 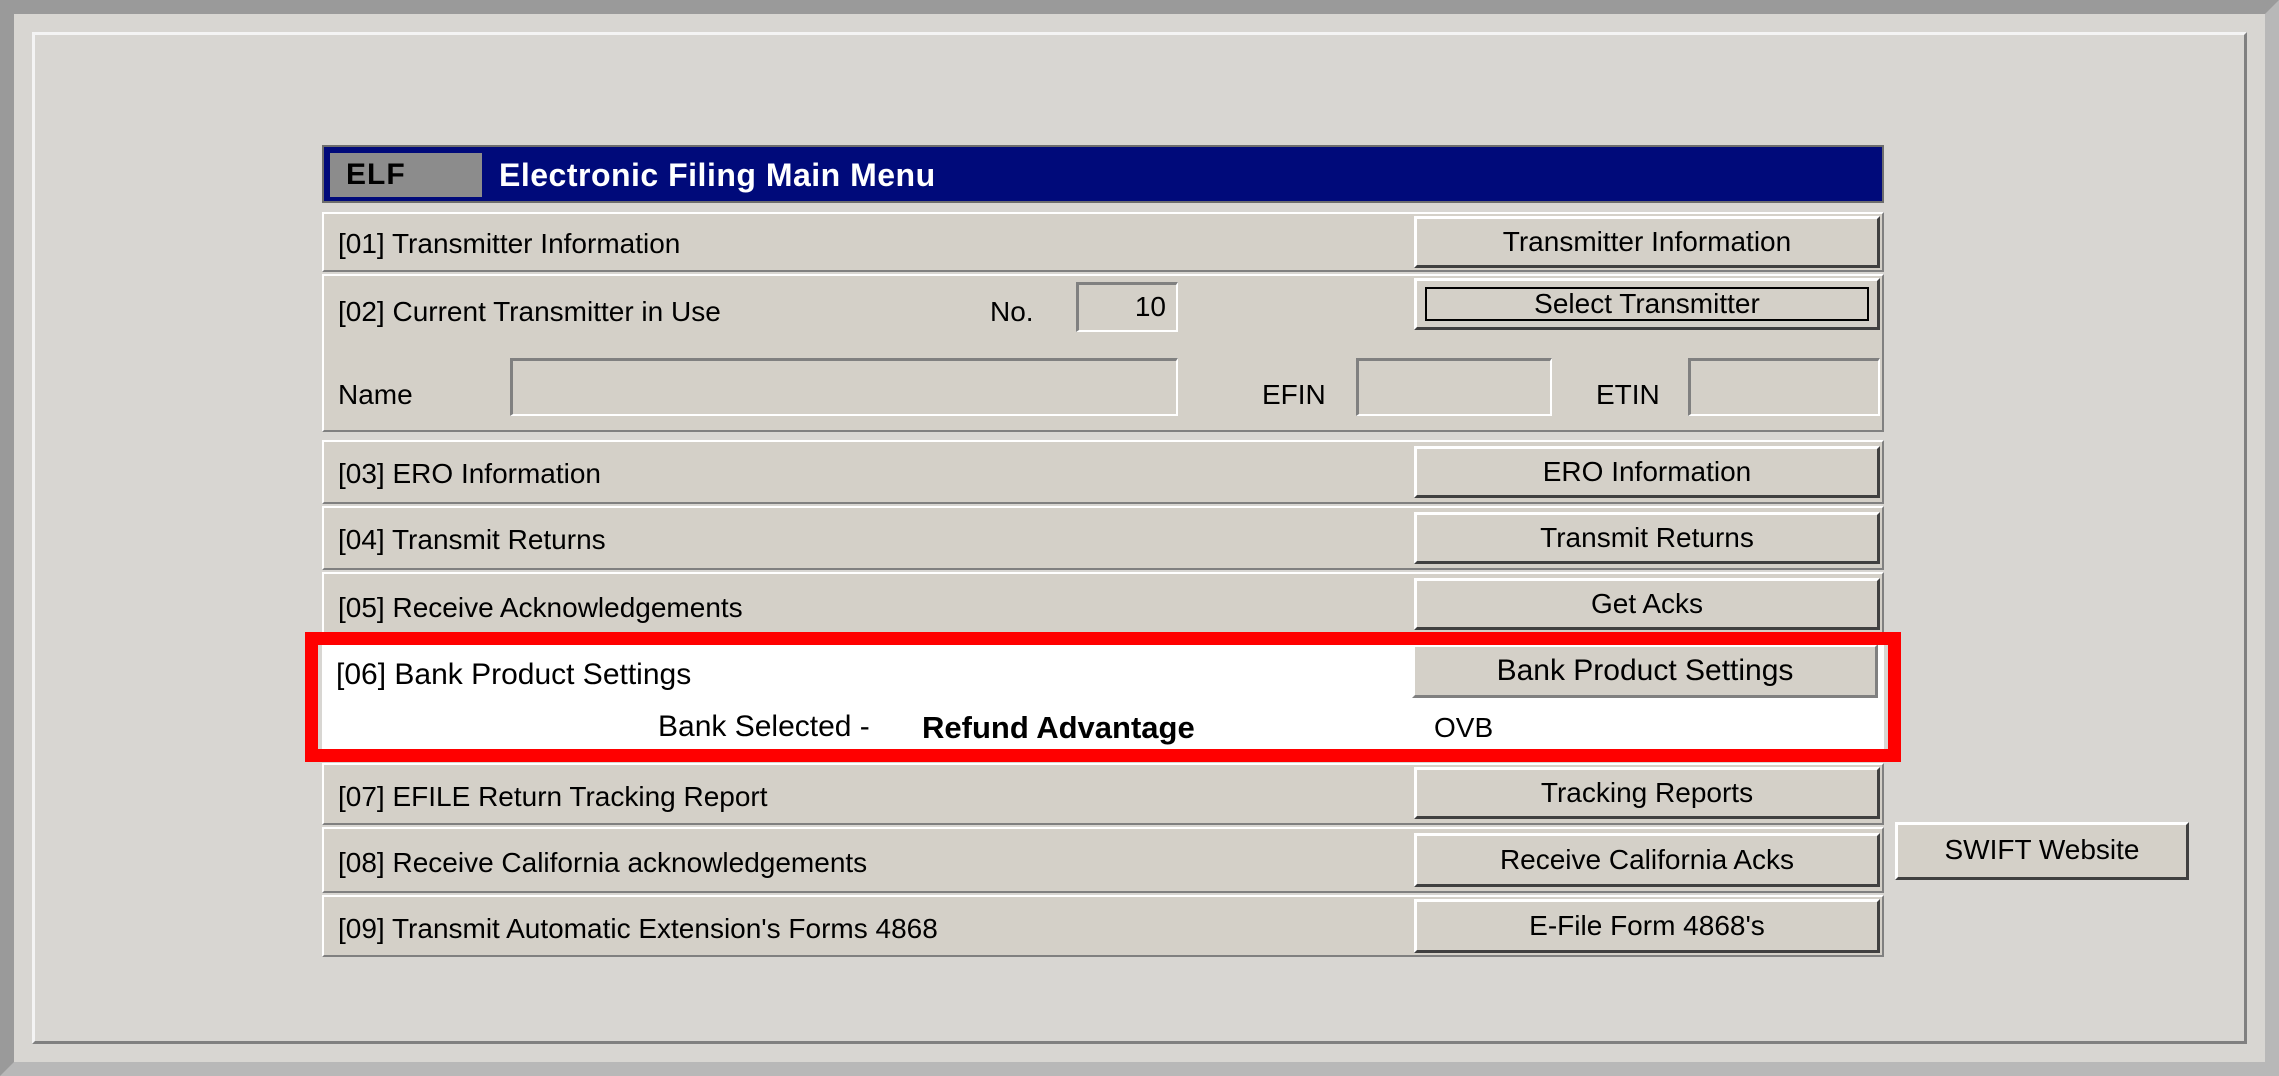 I want to click on row-05-receive-acknowledgements: [05] Receive Acknowledgements Get Acks, so click(x=1103, y=605).